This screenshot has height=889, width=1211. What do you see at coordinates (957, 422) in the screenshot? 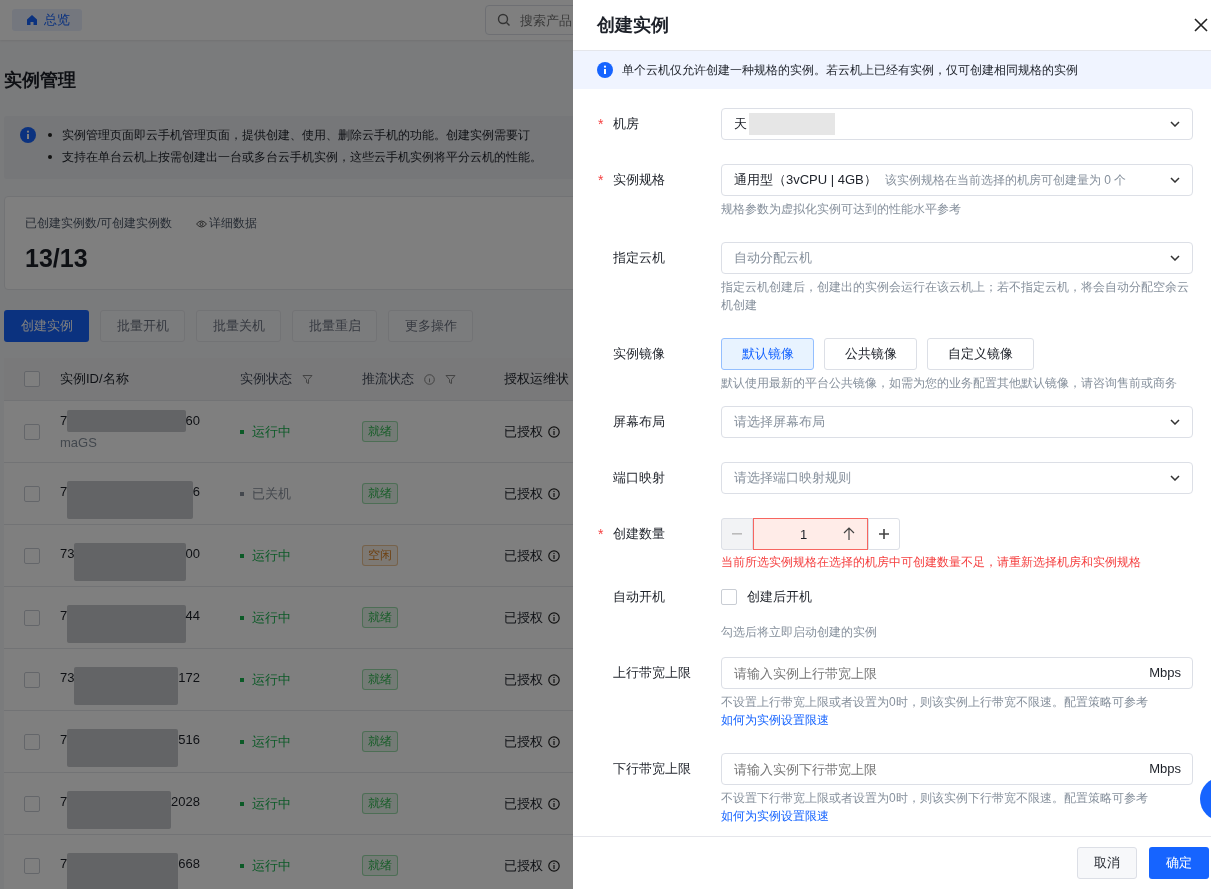
I see `select-field: 请选择屏幕布局` at bounding box center [957, 422].